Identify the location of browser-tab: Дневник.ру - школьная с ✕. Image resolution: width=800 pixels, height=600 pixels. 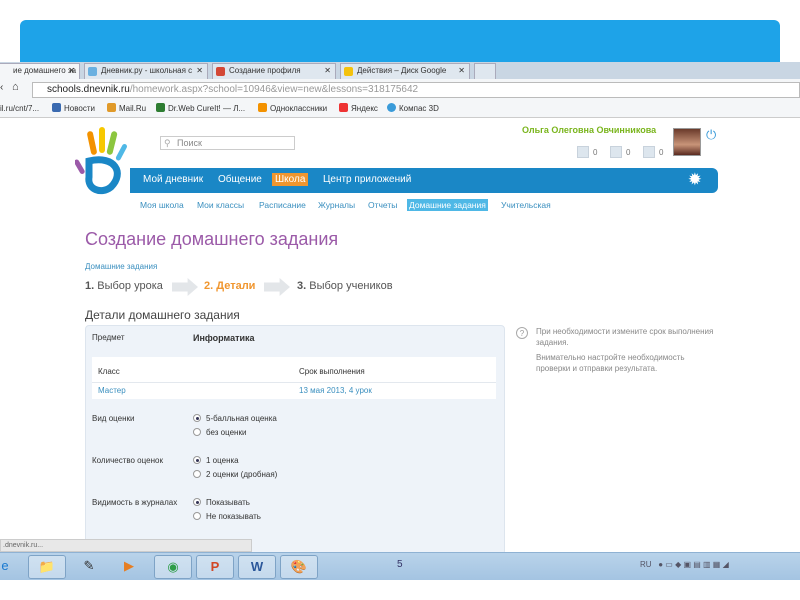
(146, 71).